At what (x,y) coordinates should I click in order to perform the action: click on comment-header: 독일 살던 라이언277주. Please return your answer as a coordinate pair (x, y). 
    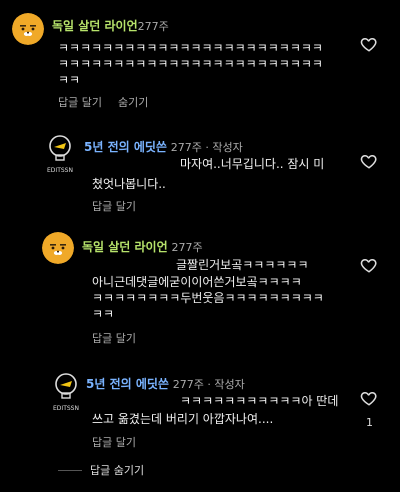
    Looking at the image, I should click on (110, 25).